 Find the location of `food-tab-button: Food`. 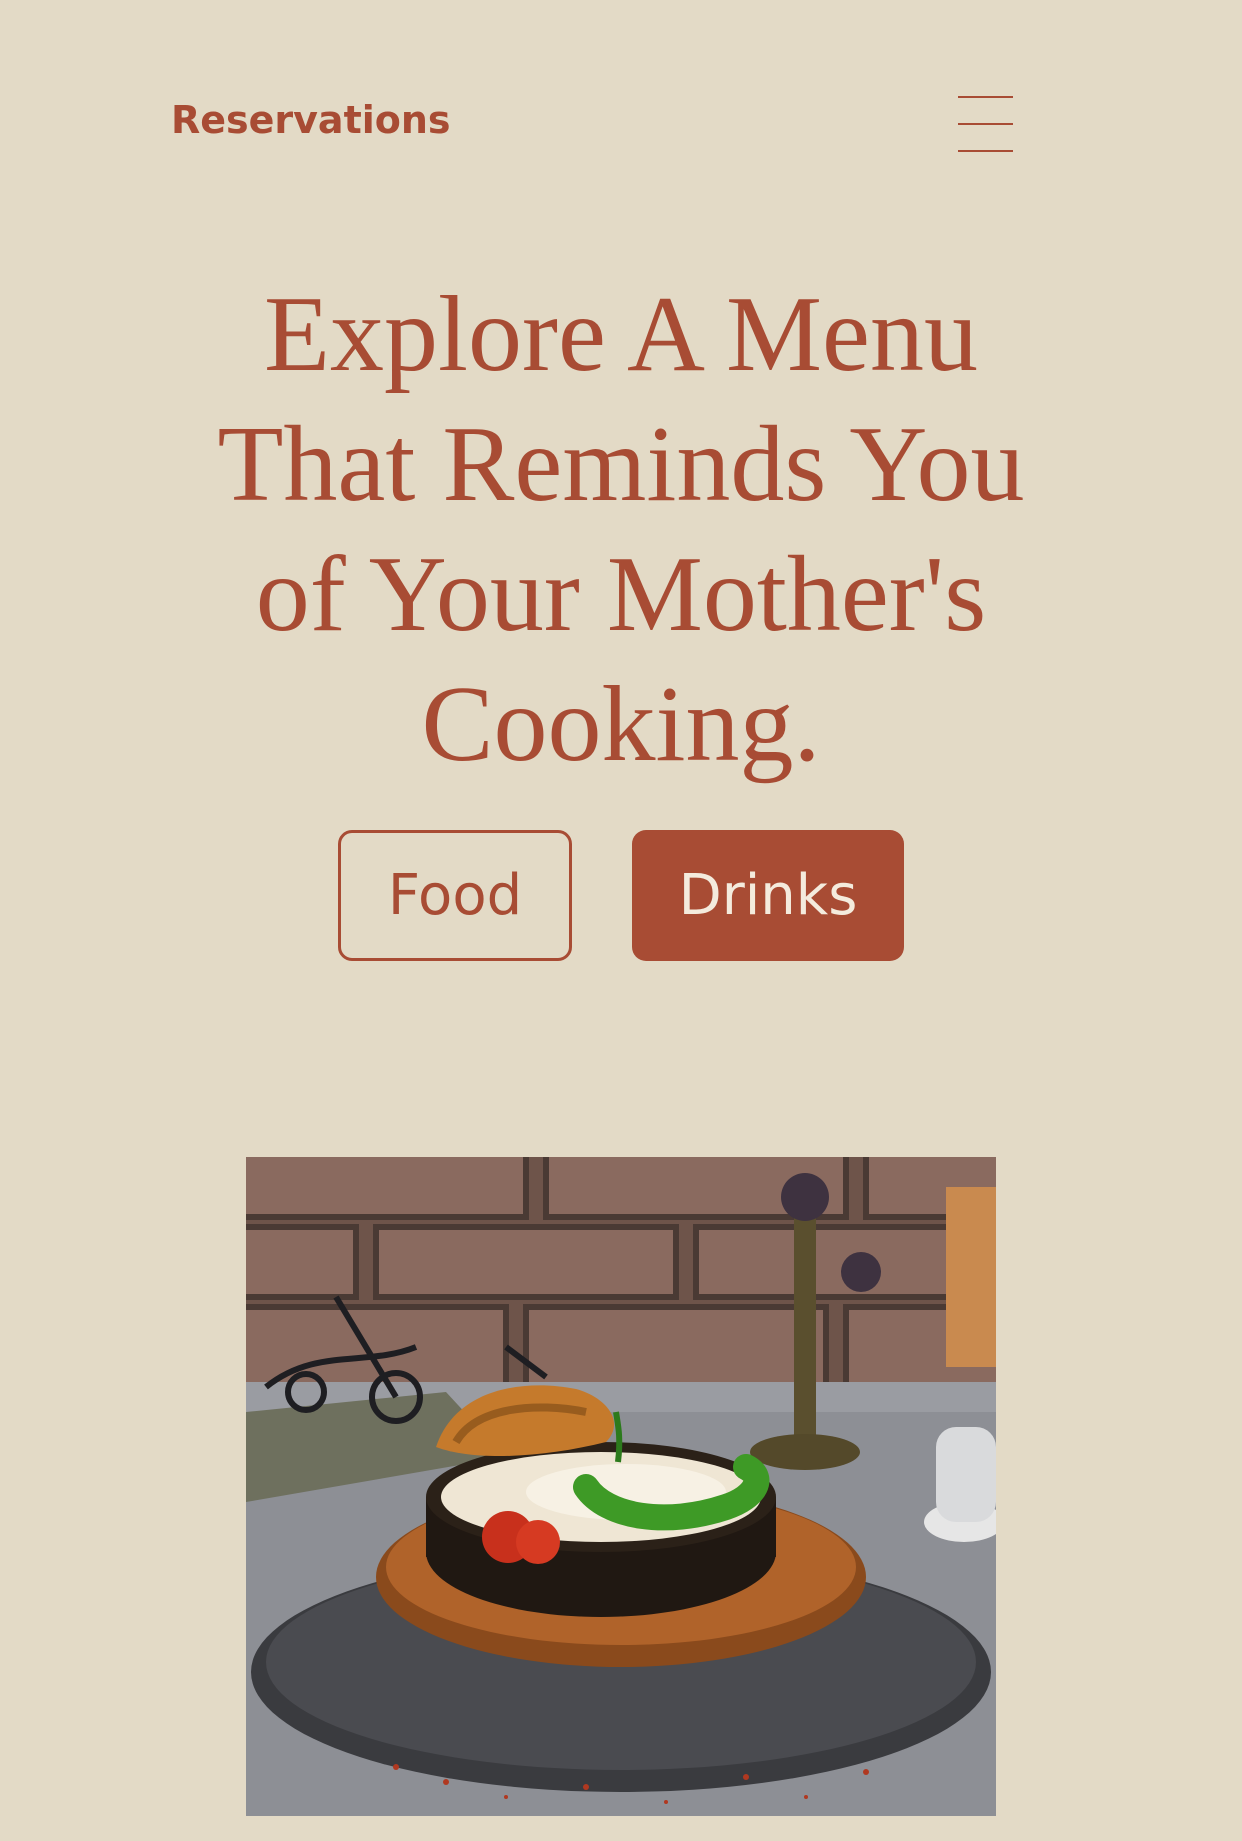

food-tab-button: Food is located at coordinates (455, 895).